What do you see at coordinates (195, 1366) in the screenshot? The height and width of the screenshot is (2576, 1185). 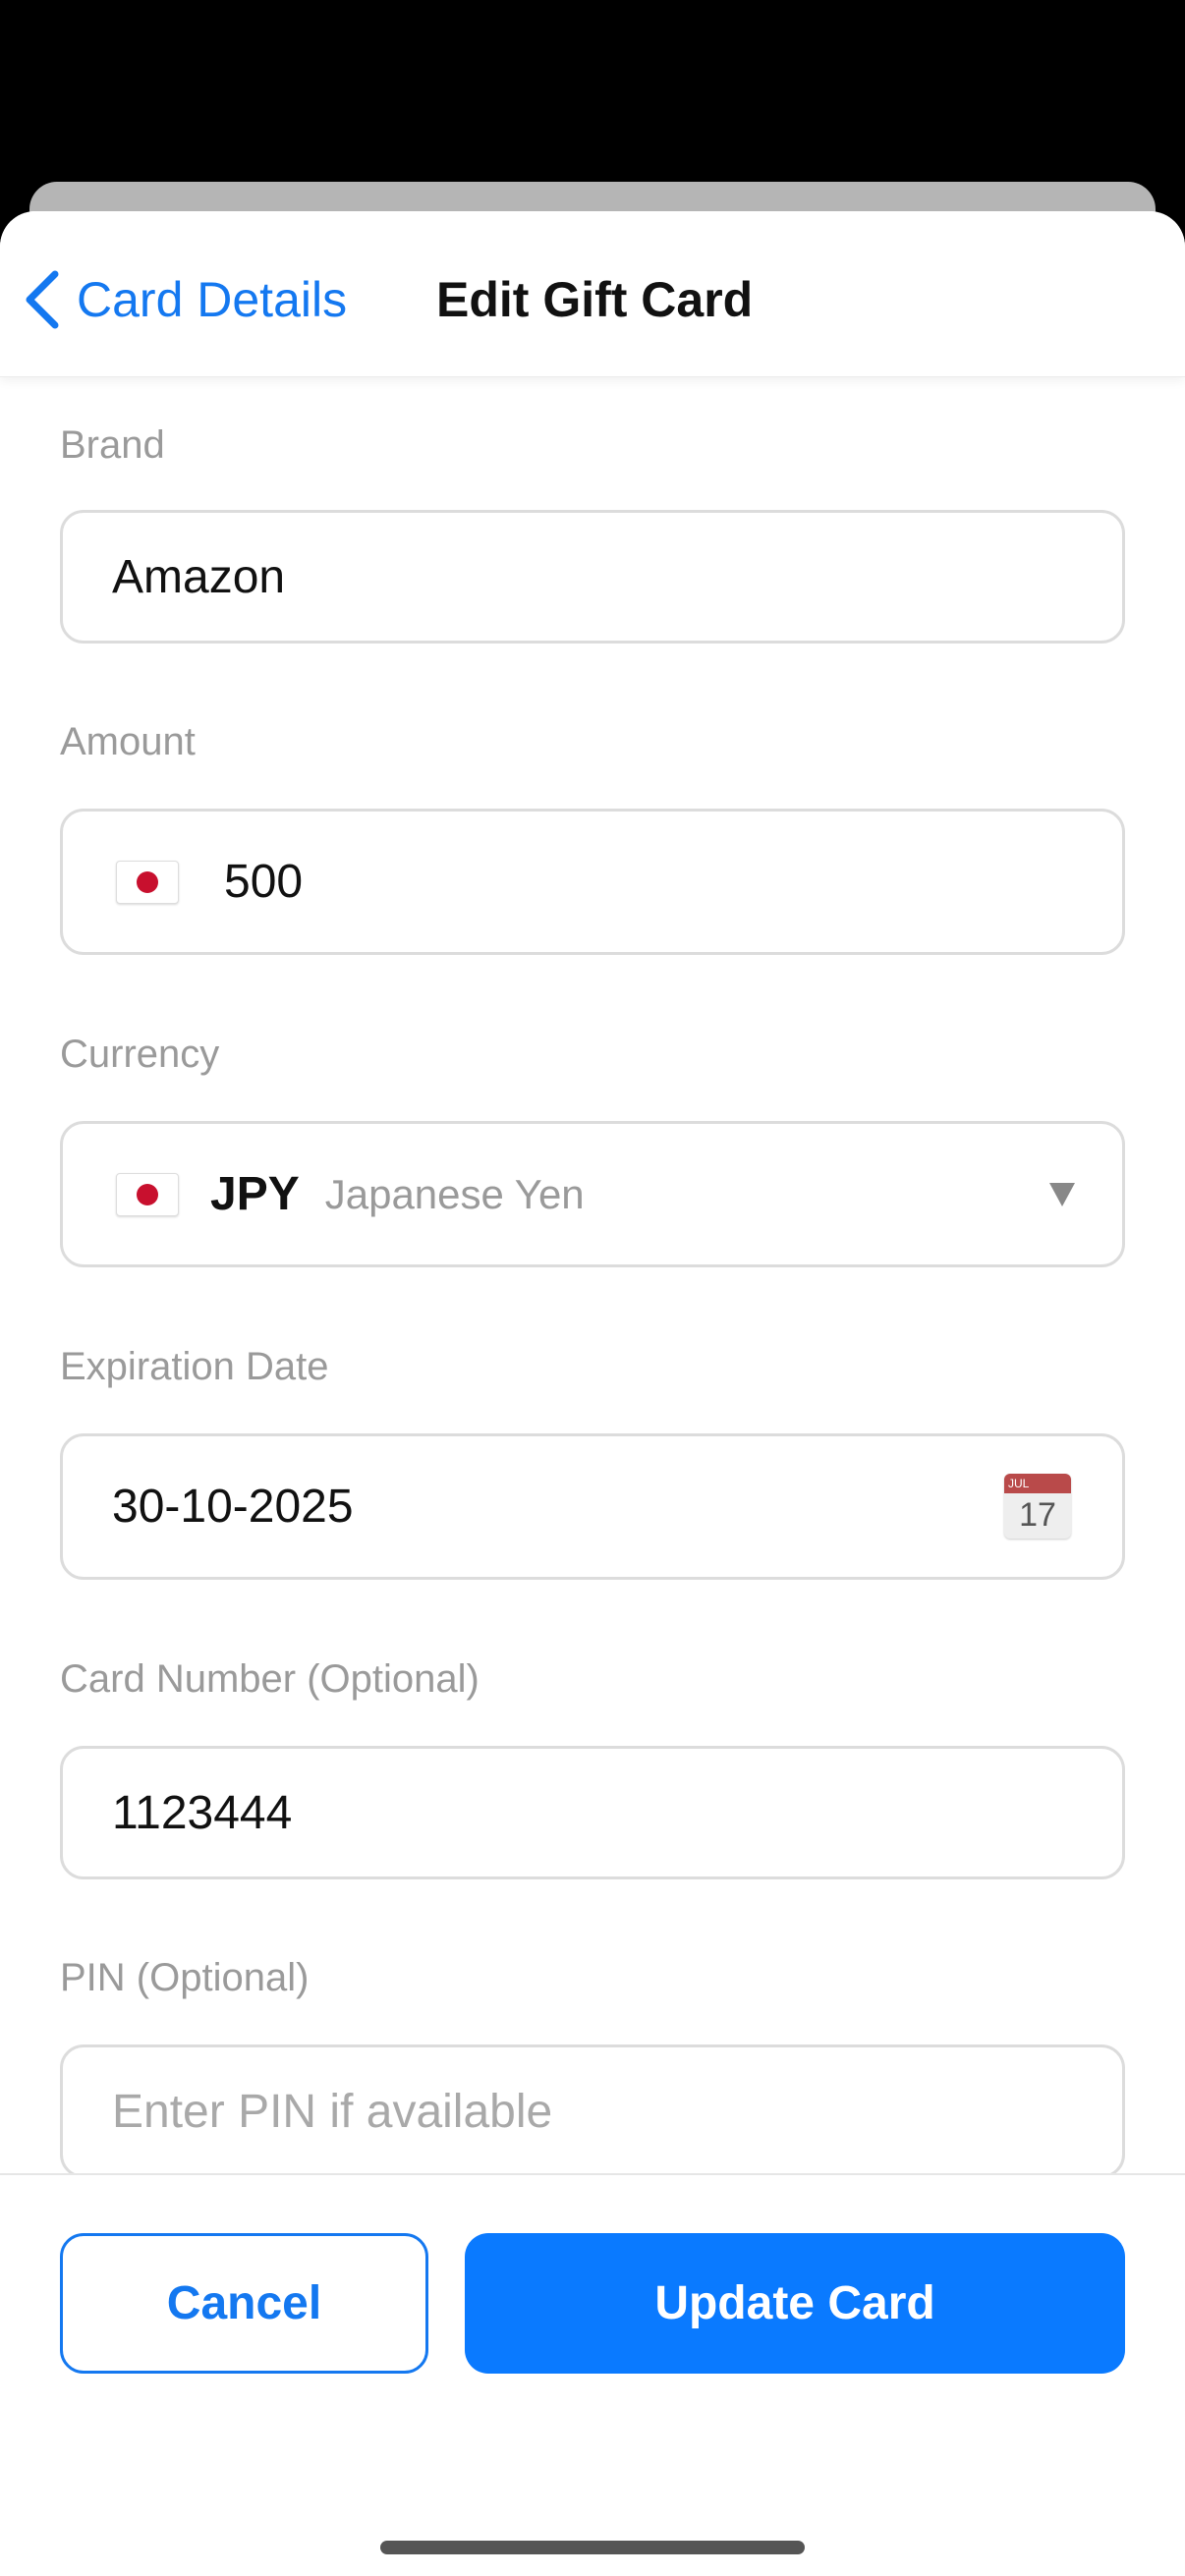 I see `expiration-label: Expiration Date` at bounding box center [195, 1366].